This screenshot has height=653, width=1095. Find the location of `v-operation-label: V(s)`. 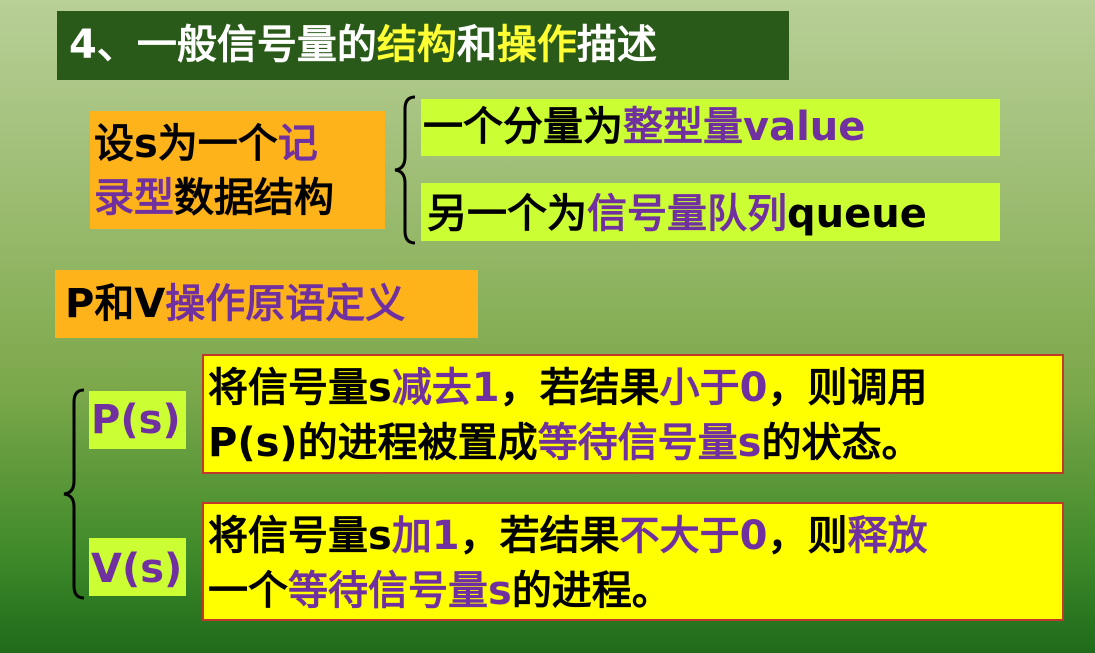

v-operation-label: V(s) is located at coordinates (137, 567).